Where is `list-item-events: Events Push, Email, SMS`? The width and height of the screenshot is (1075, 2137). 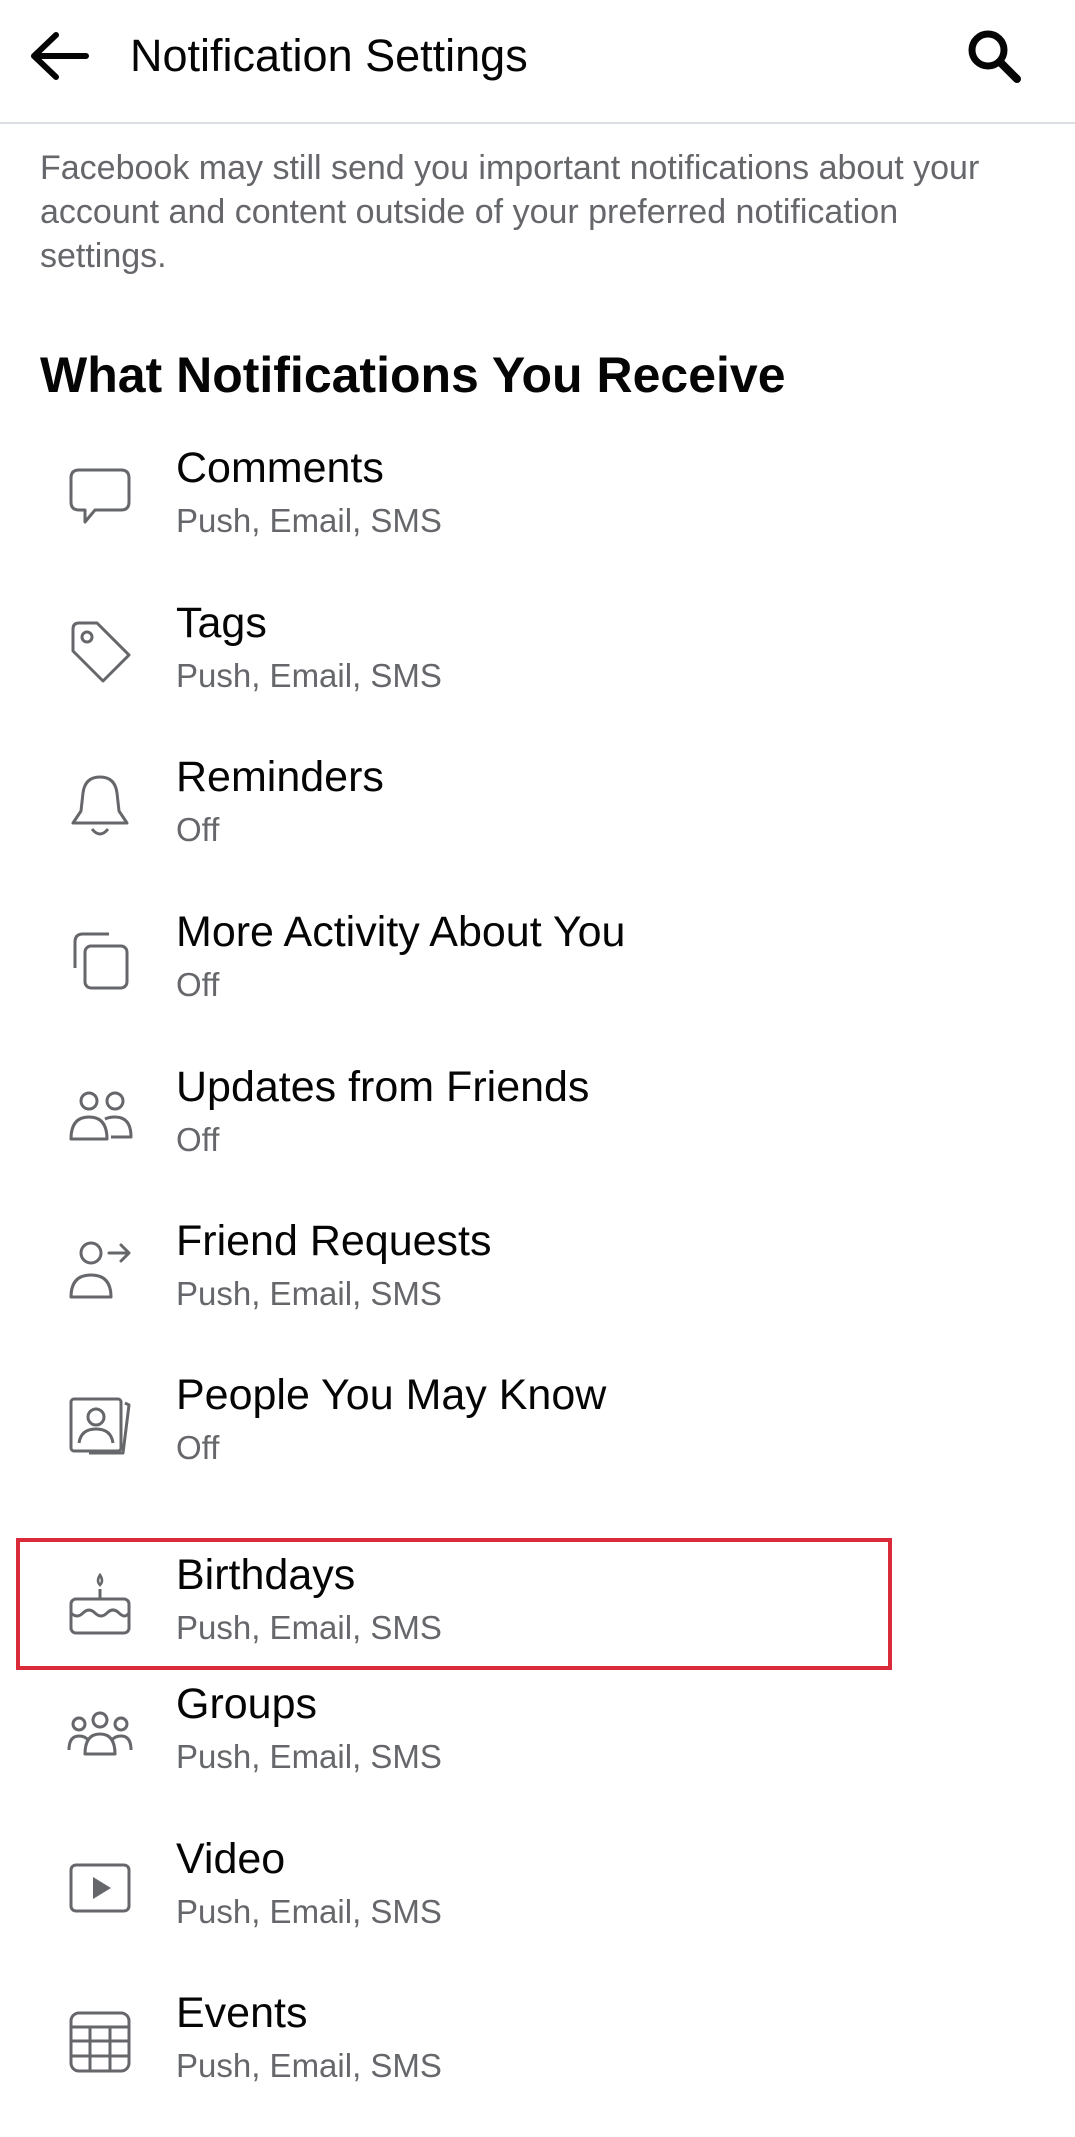
list-item-events: Events Push, Email, SMS is located at coordinates (454, 2042).